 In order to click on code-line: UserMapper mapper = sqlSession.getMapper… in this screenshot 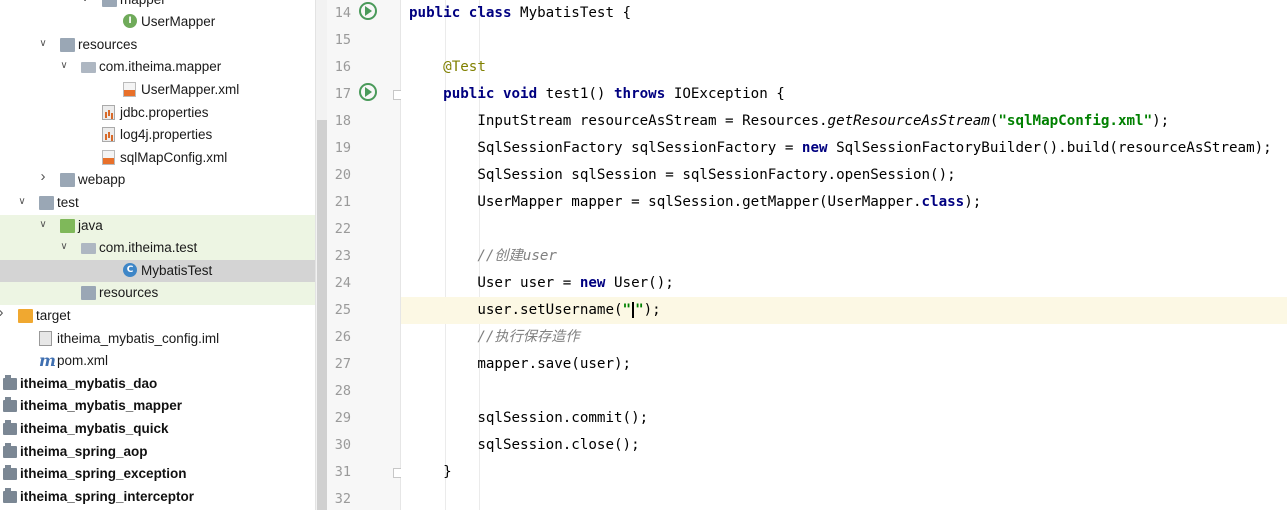, I will do `click(844, 202)`.